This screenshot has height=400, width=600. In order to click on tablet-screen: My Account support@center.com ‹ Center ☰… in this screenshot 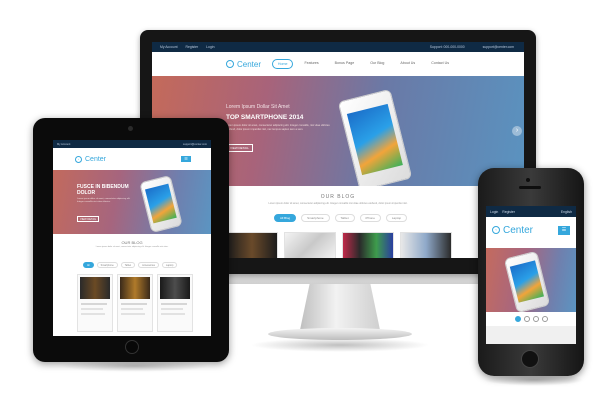, I will do `click(132, 238)`.